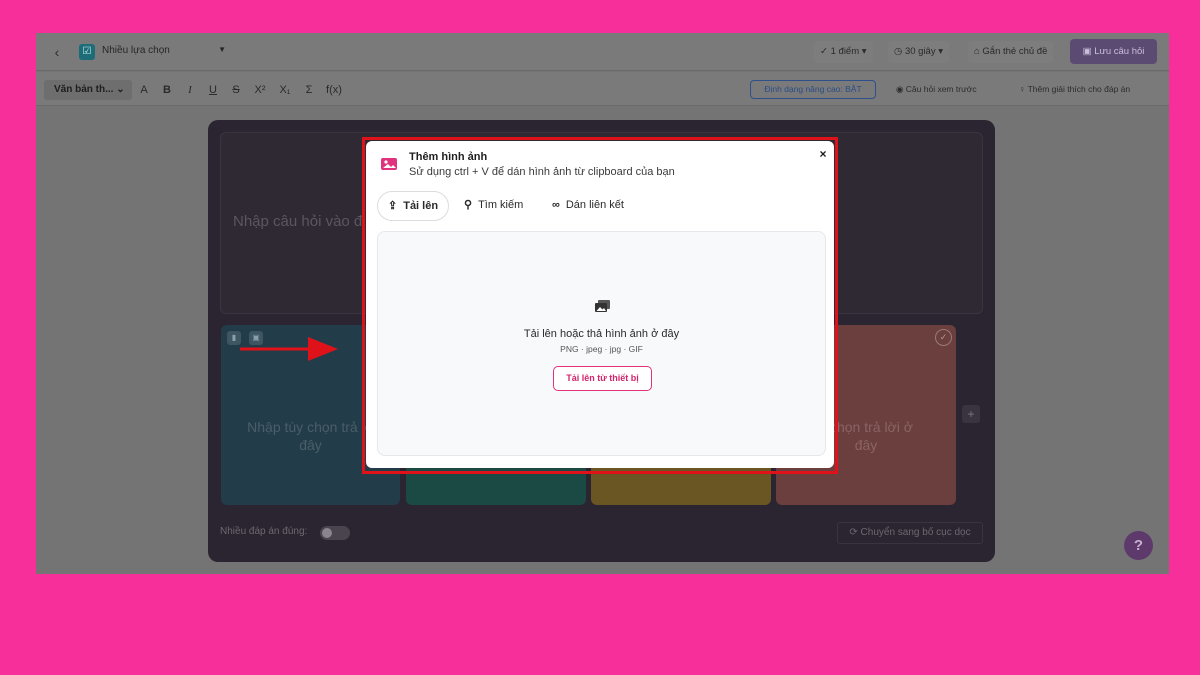 This screenshot has height=675, width=1200. I want to click on caret-down-icon: ▼, so click(222, 49).